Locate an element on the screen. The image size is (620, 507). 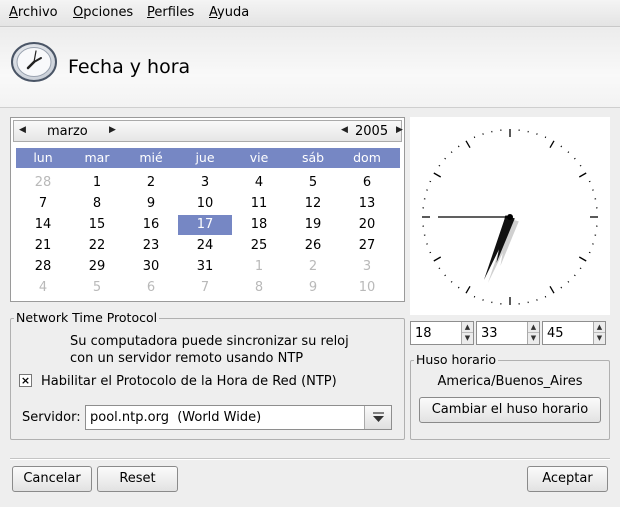
calendar-day: 27 is located at coordinates (367, 246).